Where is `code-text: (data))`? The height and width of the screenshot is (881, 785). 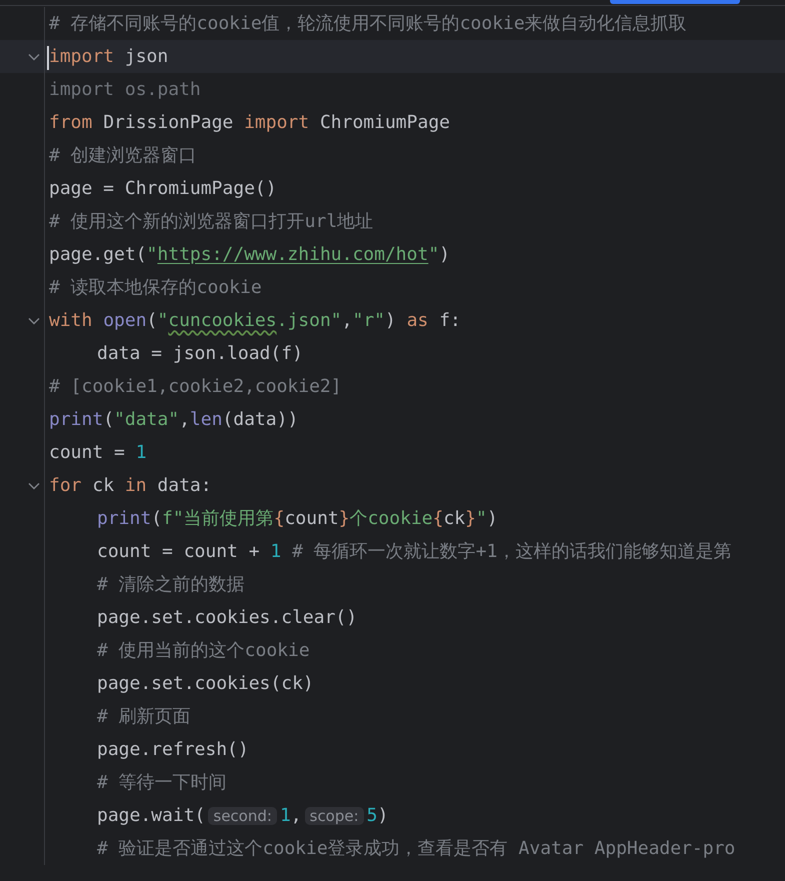
code-text: (data)) is located at coordinates (260, 419).